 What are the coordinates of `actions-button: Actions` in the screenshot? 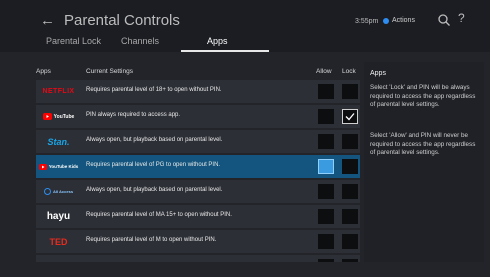 It's located at (399, 20).